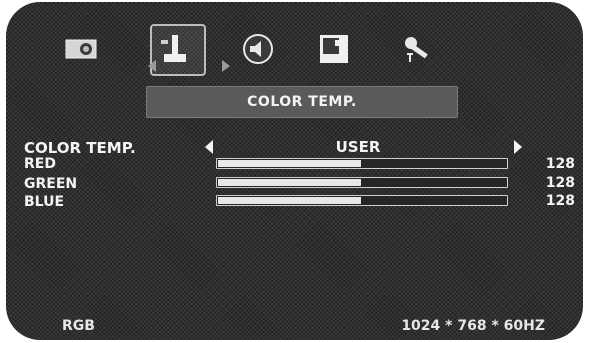 This screenshot has height=343, width=589. Describe the element at coordinates (226, 66) in the screenshot. I see `tab-right-arrow-icon` at that location.